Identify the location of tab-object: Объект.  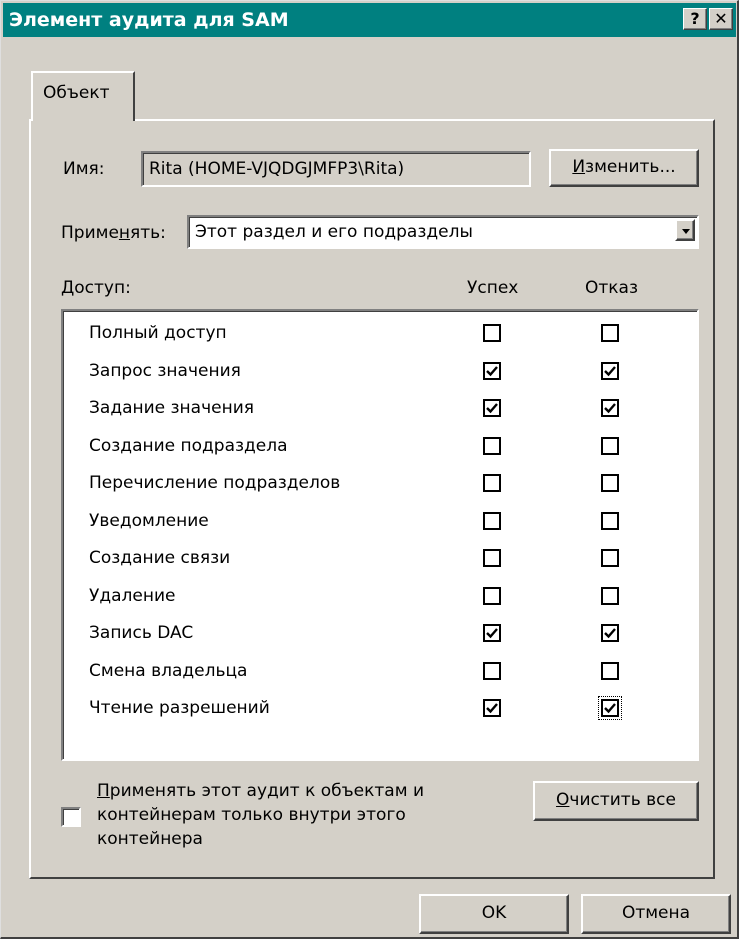
(83, 96).